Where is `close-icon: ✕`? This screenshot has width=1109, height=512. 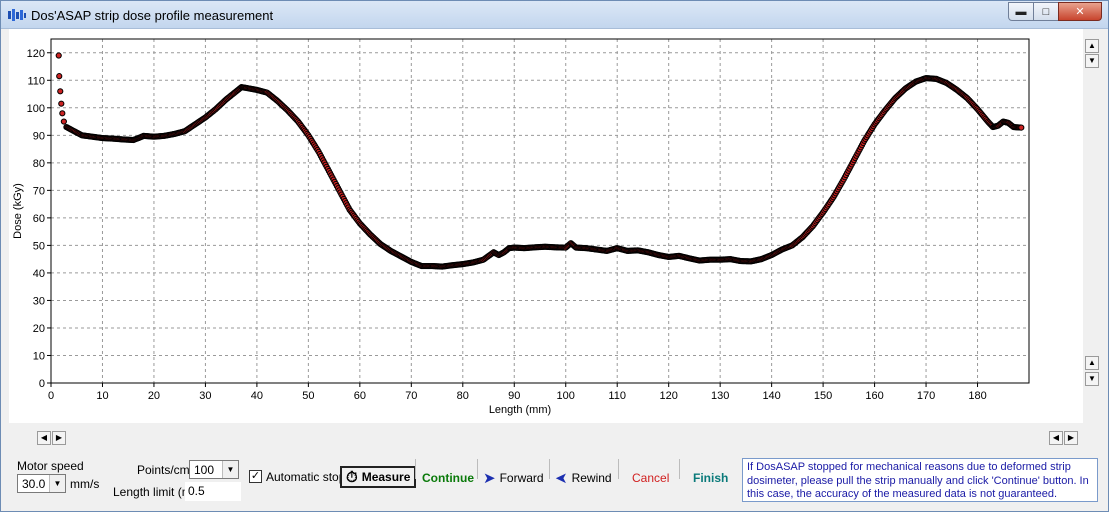 close-icon: ✕ is located at coordinates (1080, 12).